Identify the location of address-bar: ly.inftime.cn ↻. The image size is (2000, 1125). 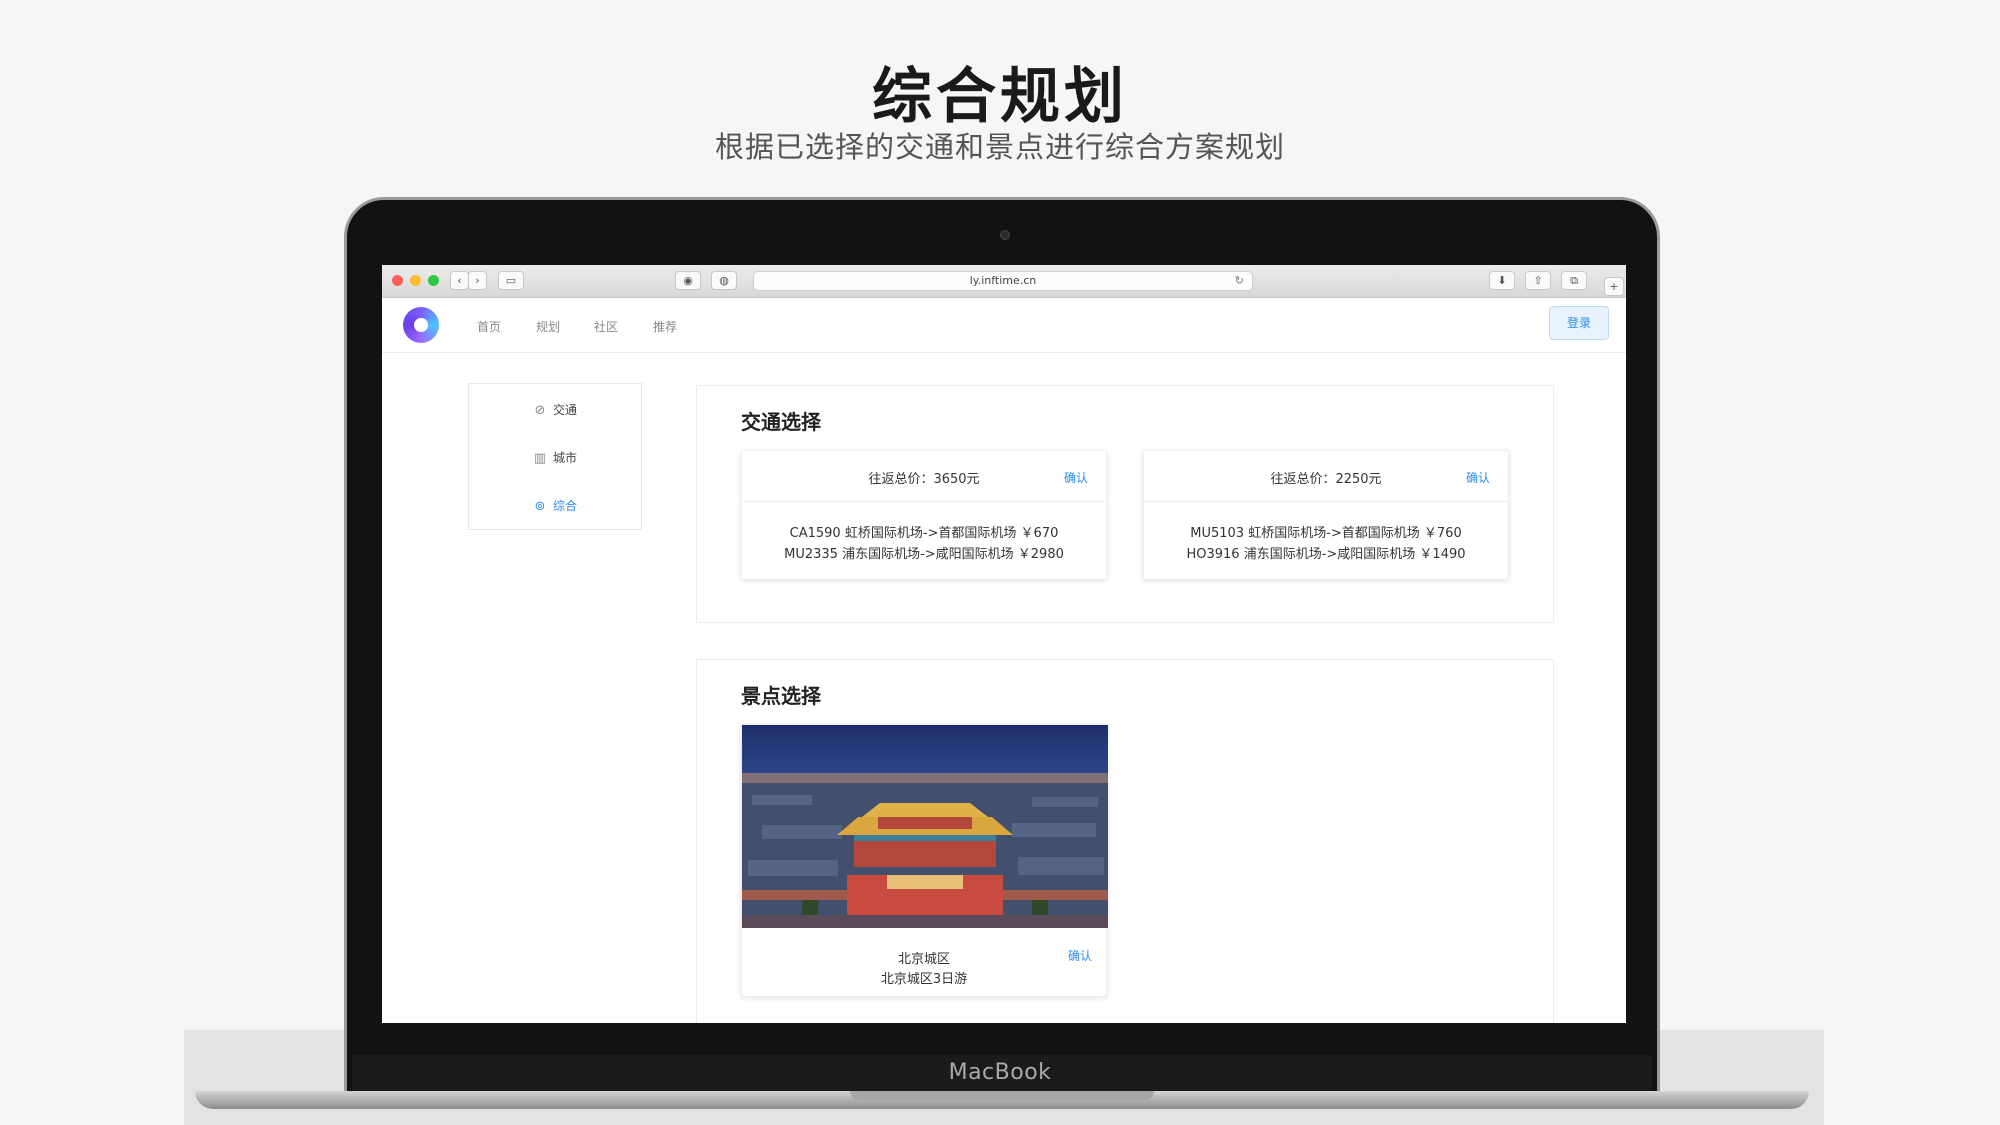
(1003, 281).